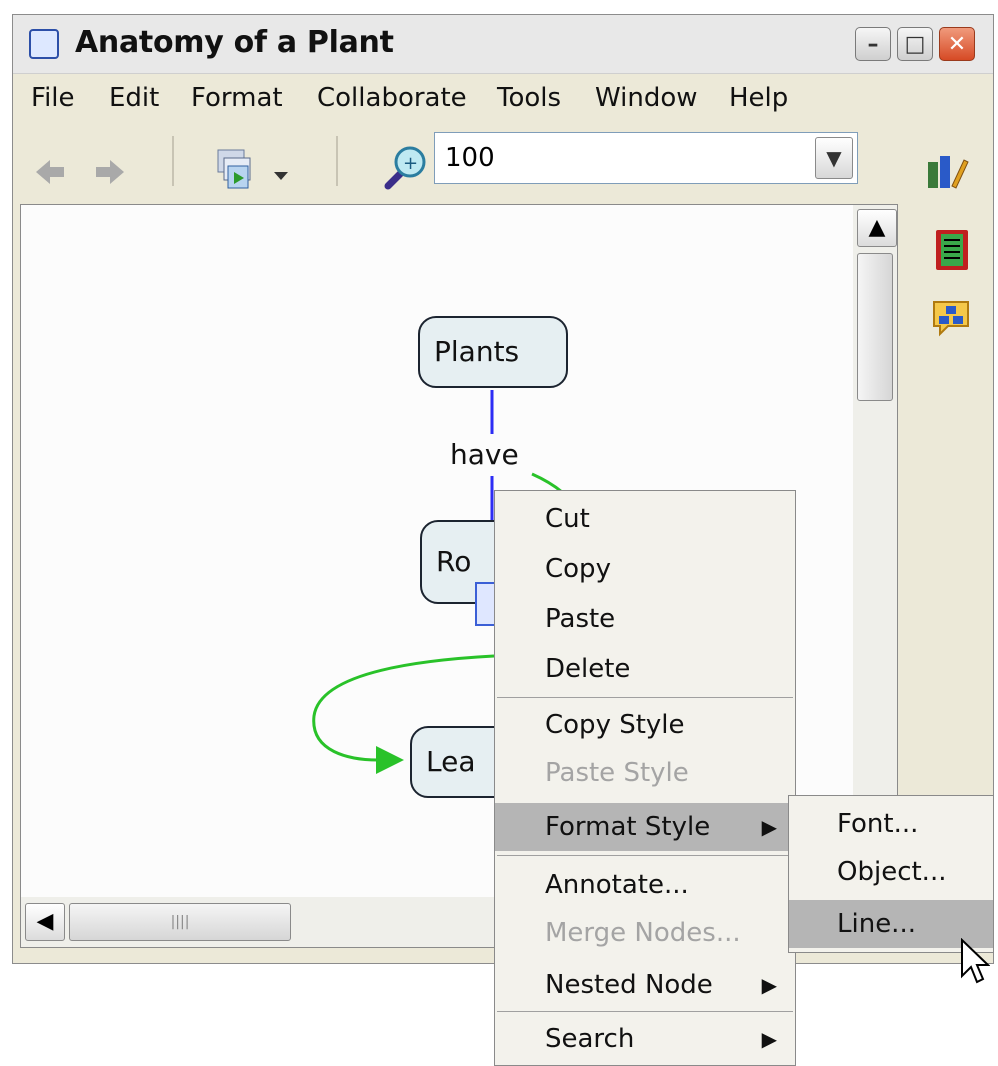 Image resolution: width=998 pixels, height=1066 pixels. I want to click on menu-item-search: Search ▶, so click(645, 1039).